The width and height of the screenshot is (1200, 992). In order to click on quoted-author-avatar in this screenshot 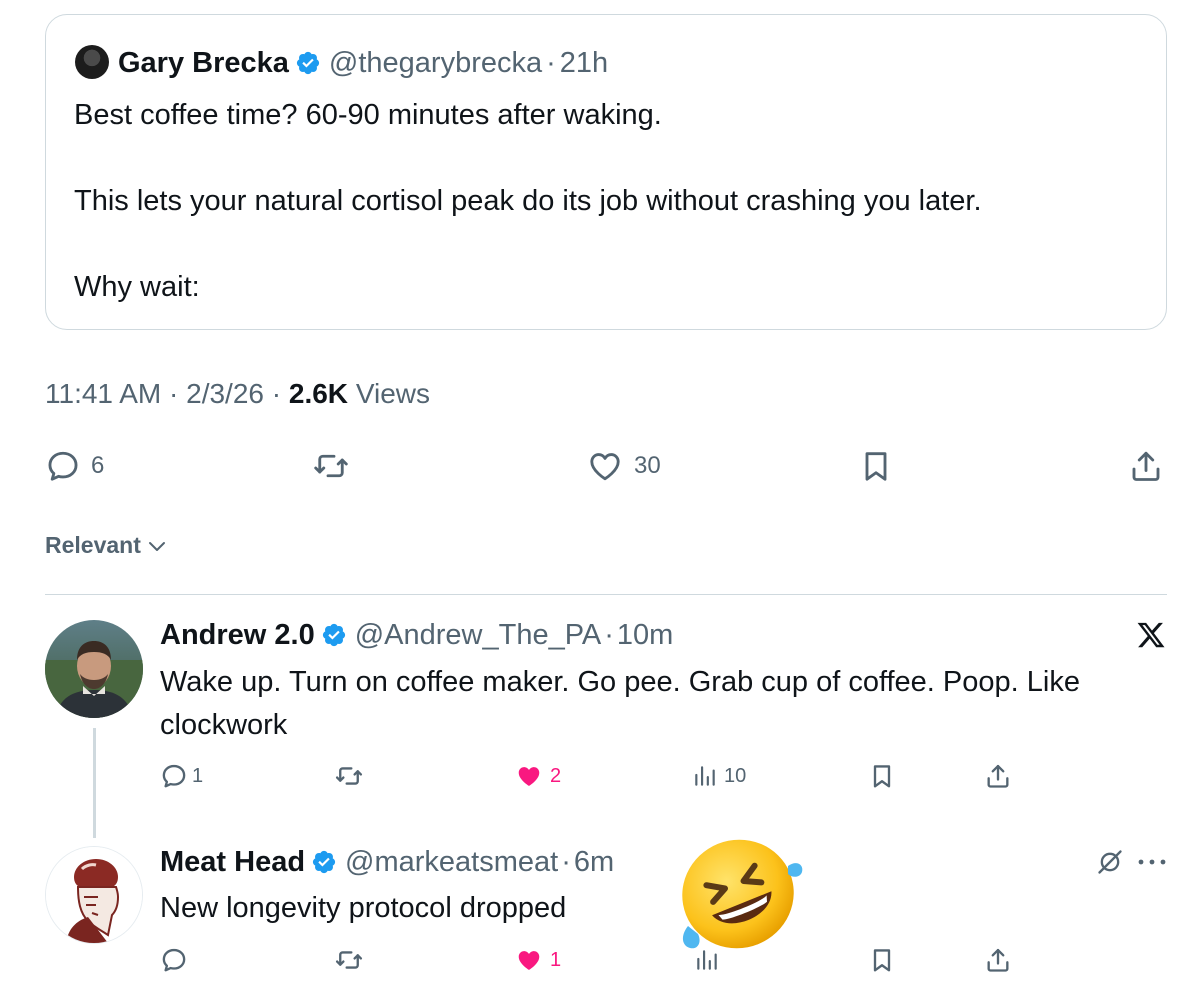, I will do `click(92, 62)`.